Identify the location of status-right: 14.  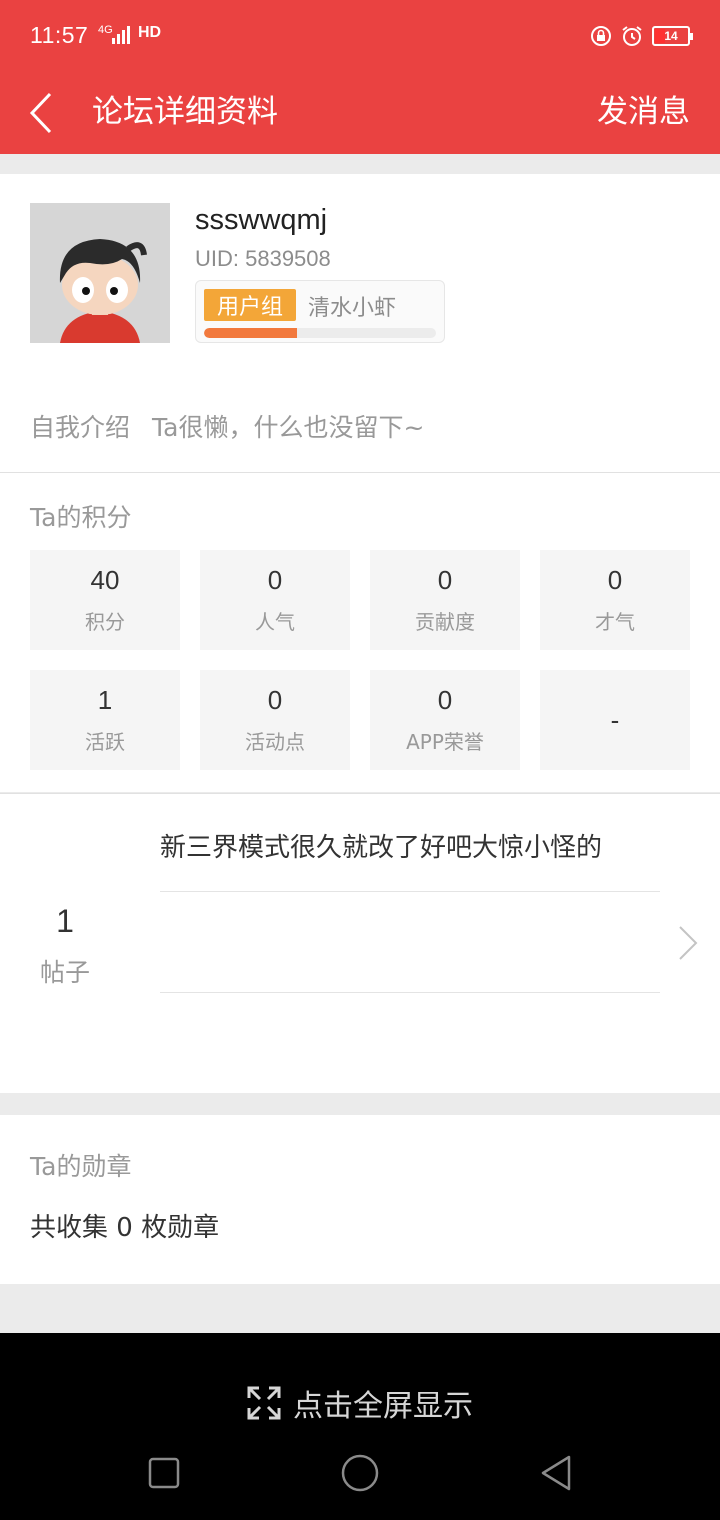
(641, 36).